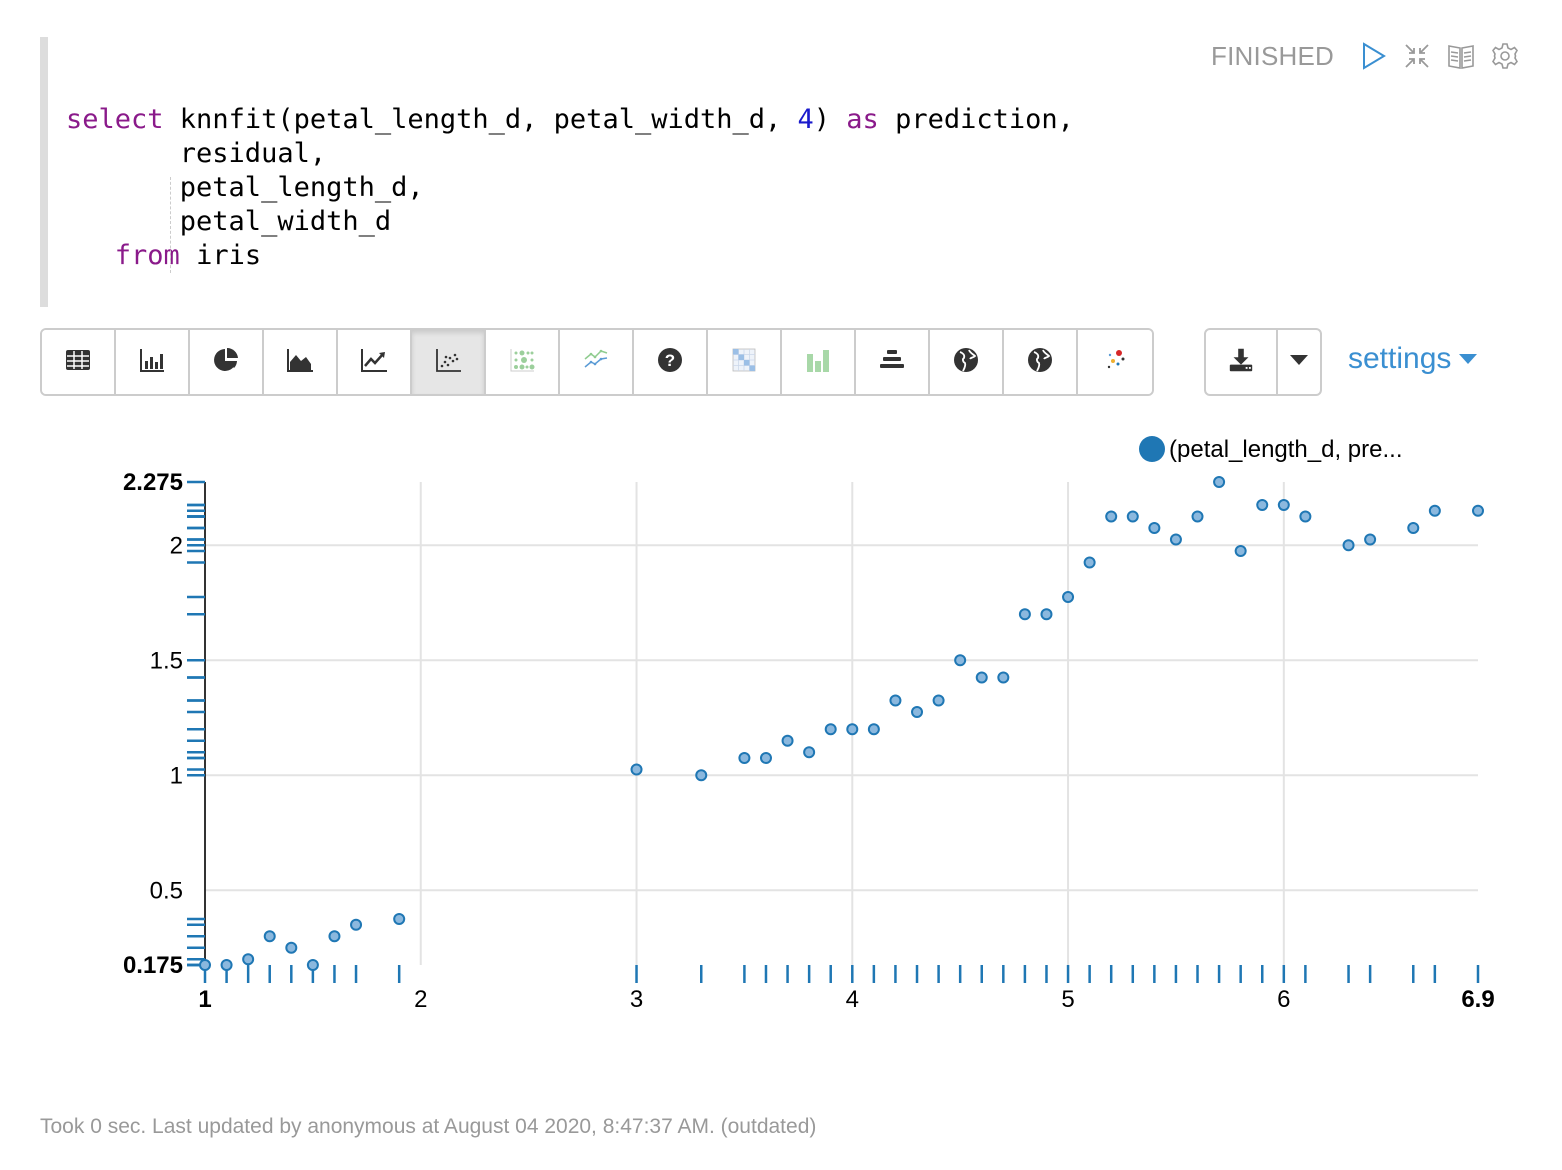 This screenshot has width=1562, height=1170. Describe the element at coordinates (79, 362) in the screenshot. I see `viz-button-table` at that location.